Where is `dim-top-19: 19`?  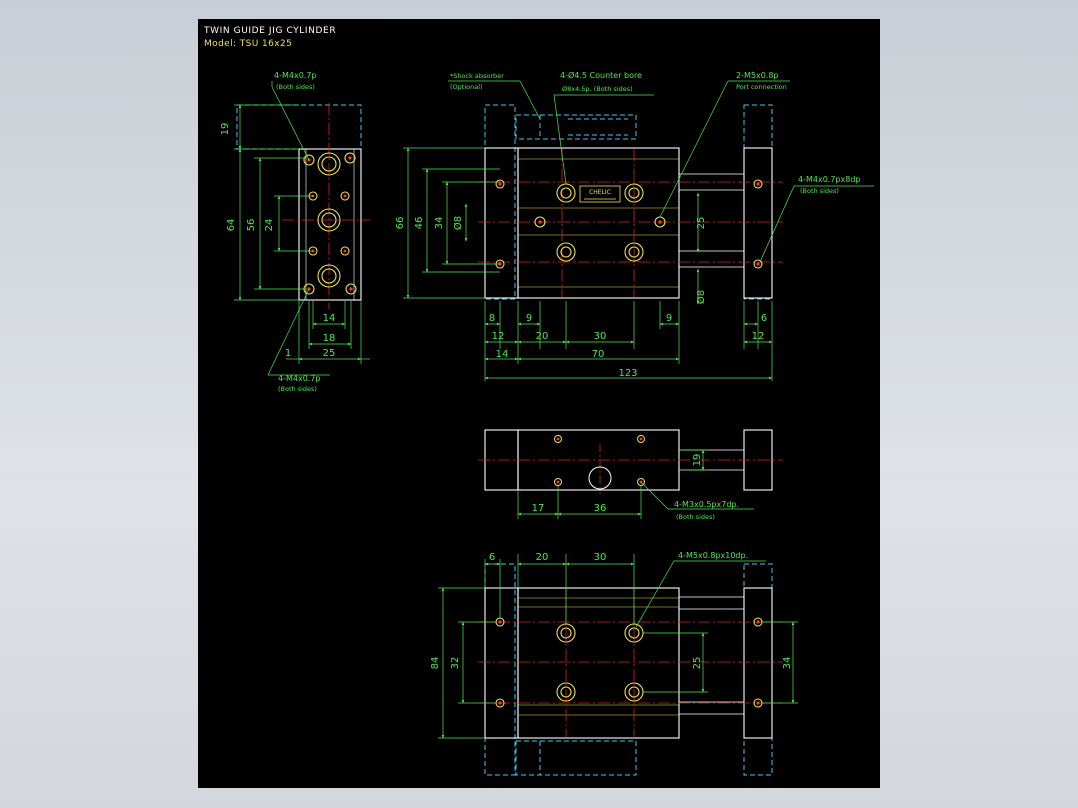 dim-top-19: 19 is located at coordinates (697, 460).